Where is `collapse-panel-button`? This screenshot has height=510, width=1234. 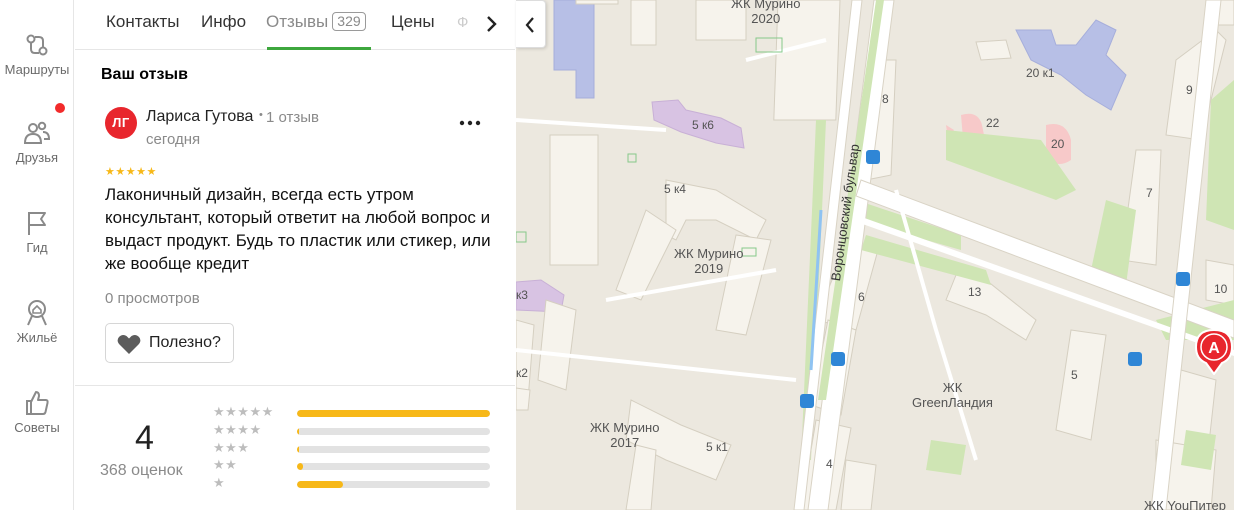
collapse-panel-button is located at coordinates (531, 24).